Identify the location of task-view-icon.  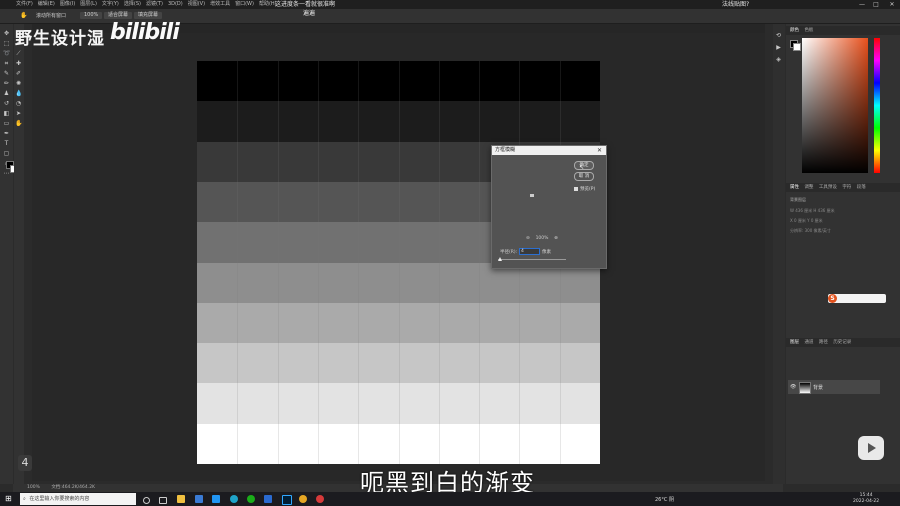
(146, 500).